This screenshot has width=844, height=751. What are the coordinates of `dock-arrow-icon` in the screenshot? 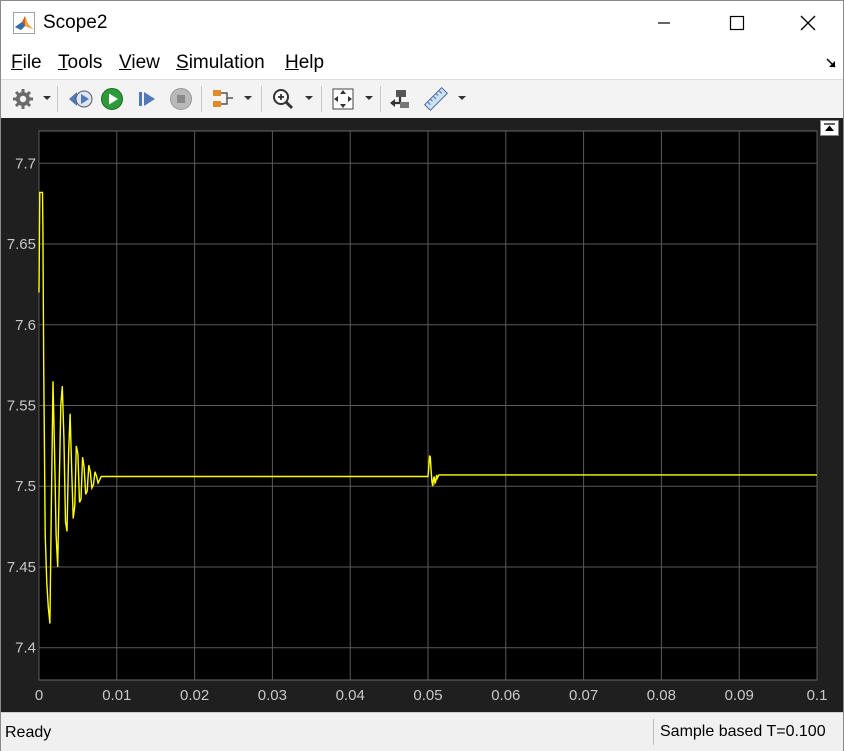 It's located at (831, 63).